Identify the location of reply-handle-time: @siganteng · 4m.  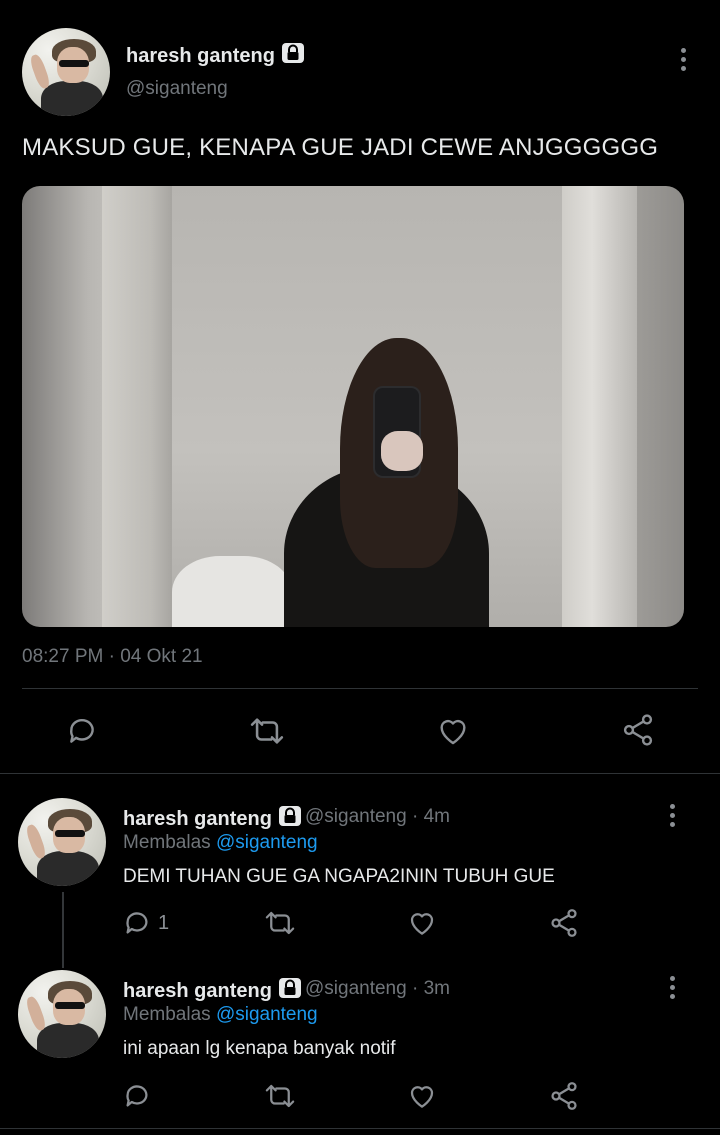
(377, 817).